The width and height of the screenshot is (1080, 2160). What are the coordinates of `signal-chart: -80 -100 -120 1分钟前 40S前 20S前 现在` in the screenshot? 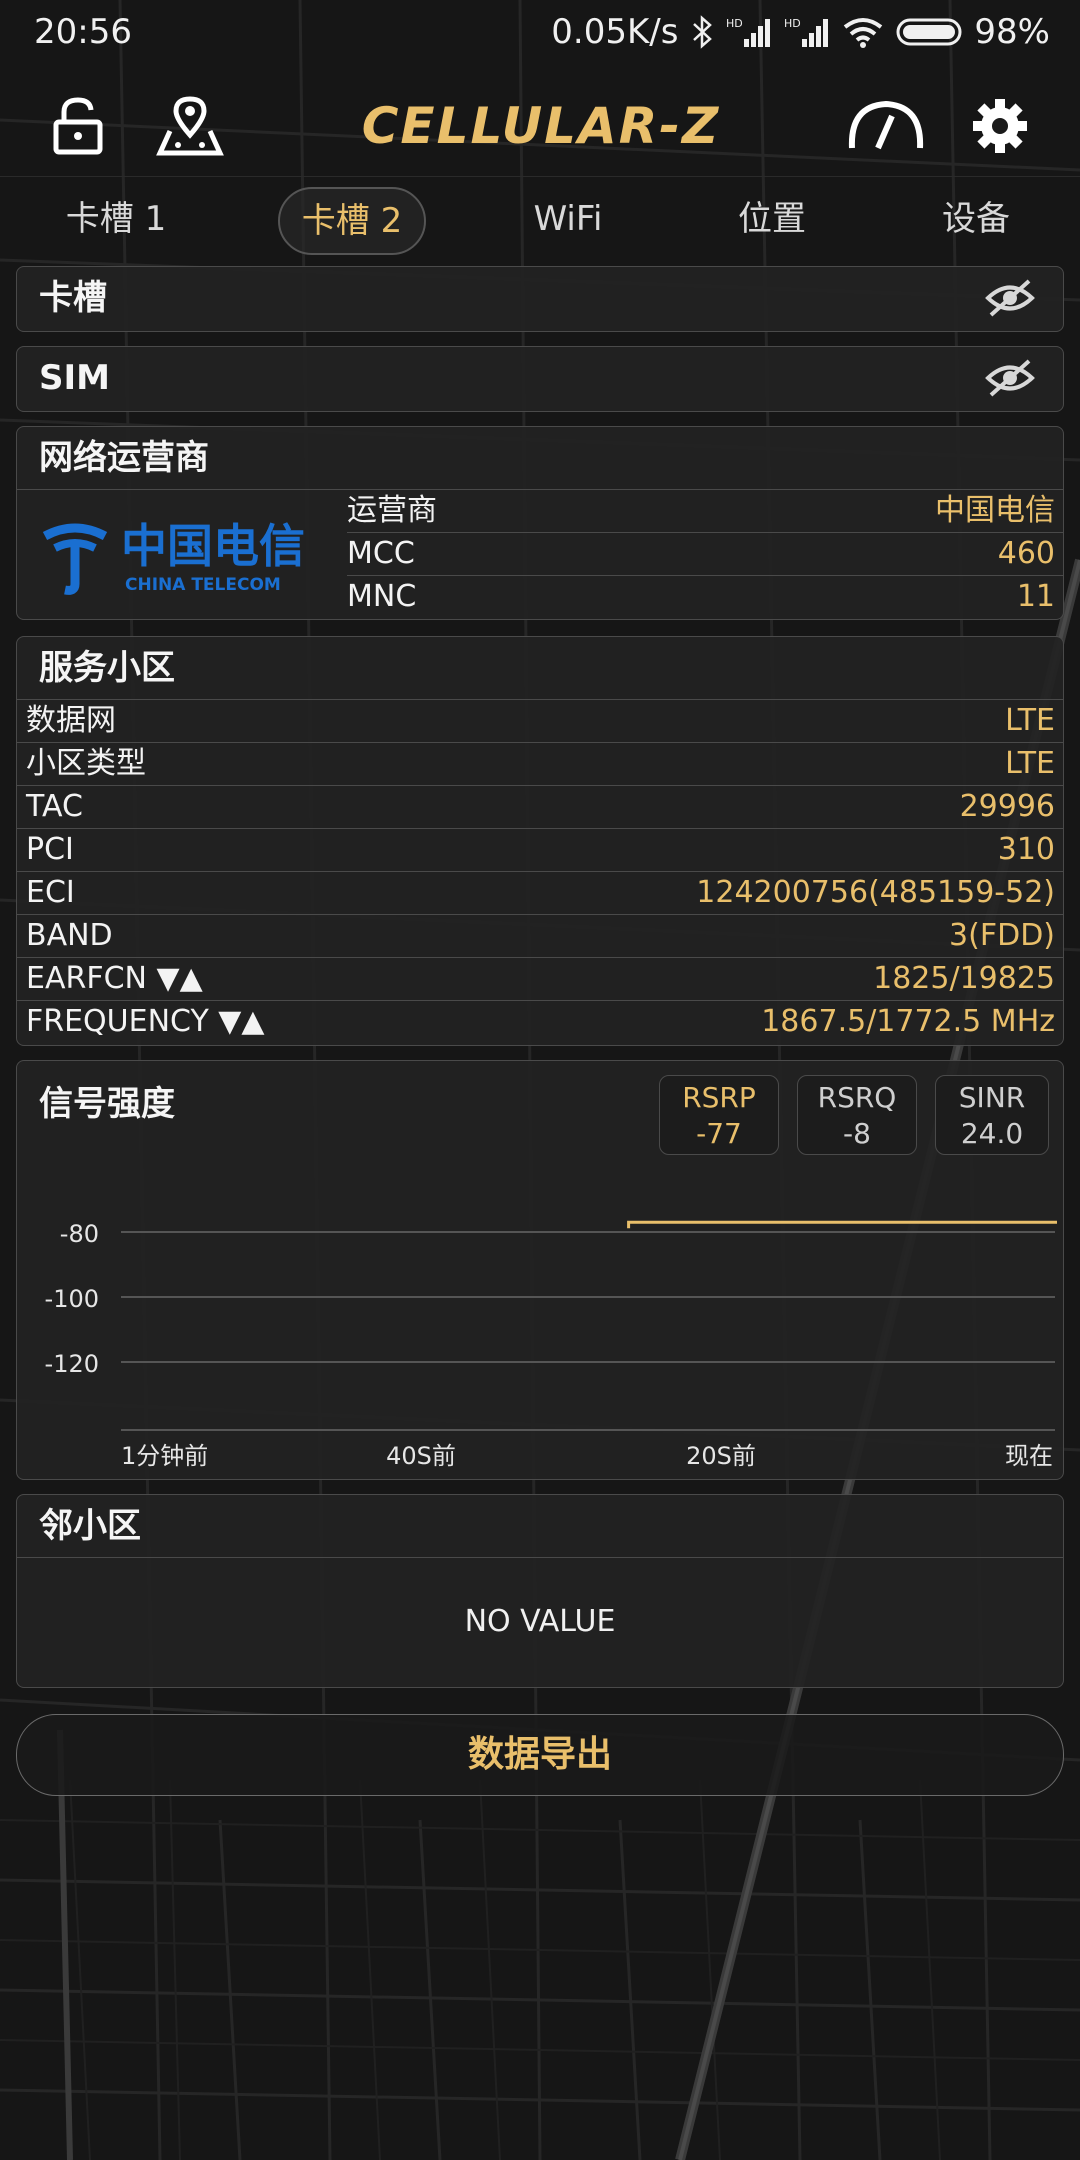 It's located at (551, 1345).